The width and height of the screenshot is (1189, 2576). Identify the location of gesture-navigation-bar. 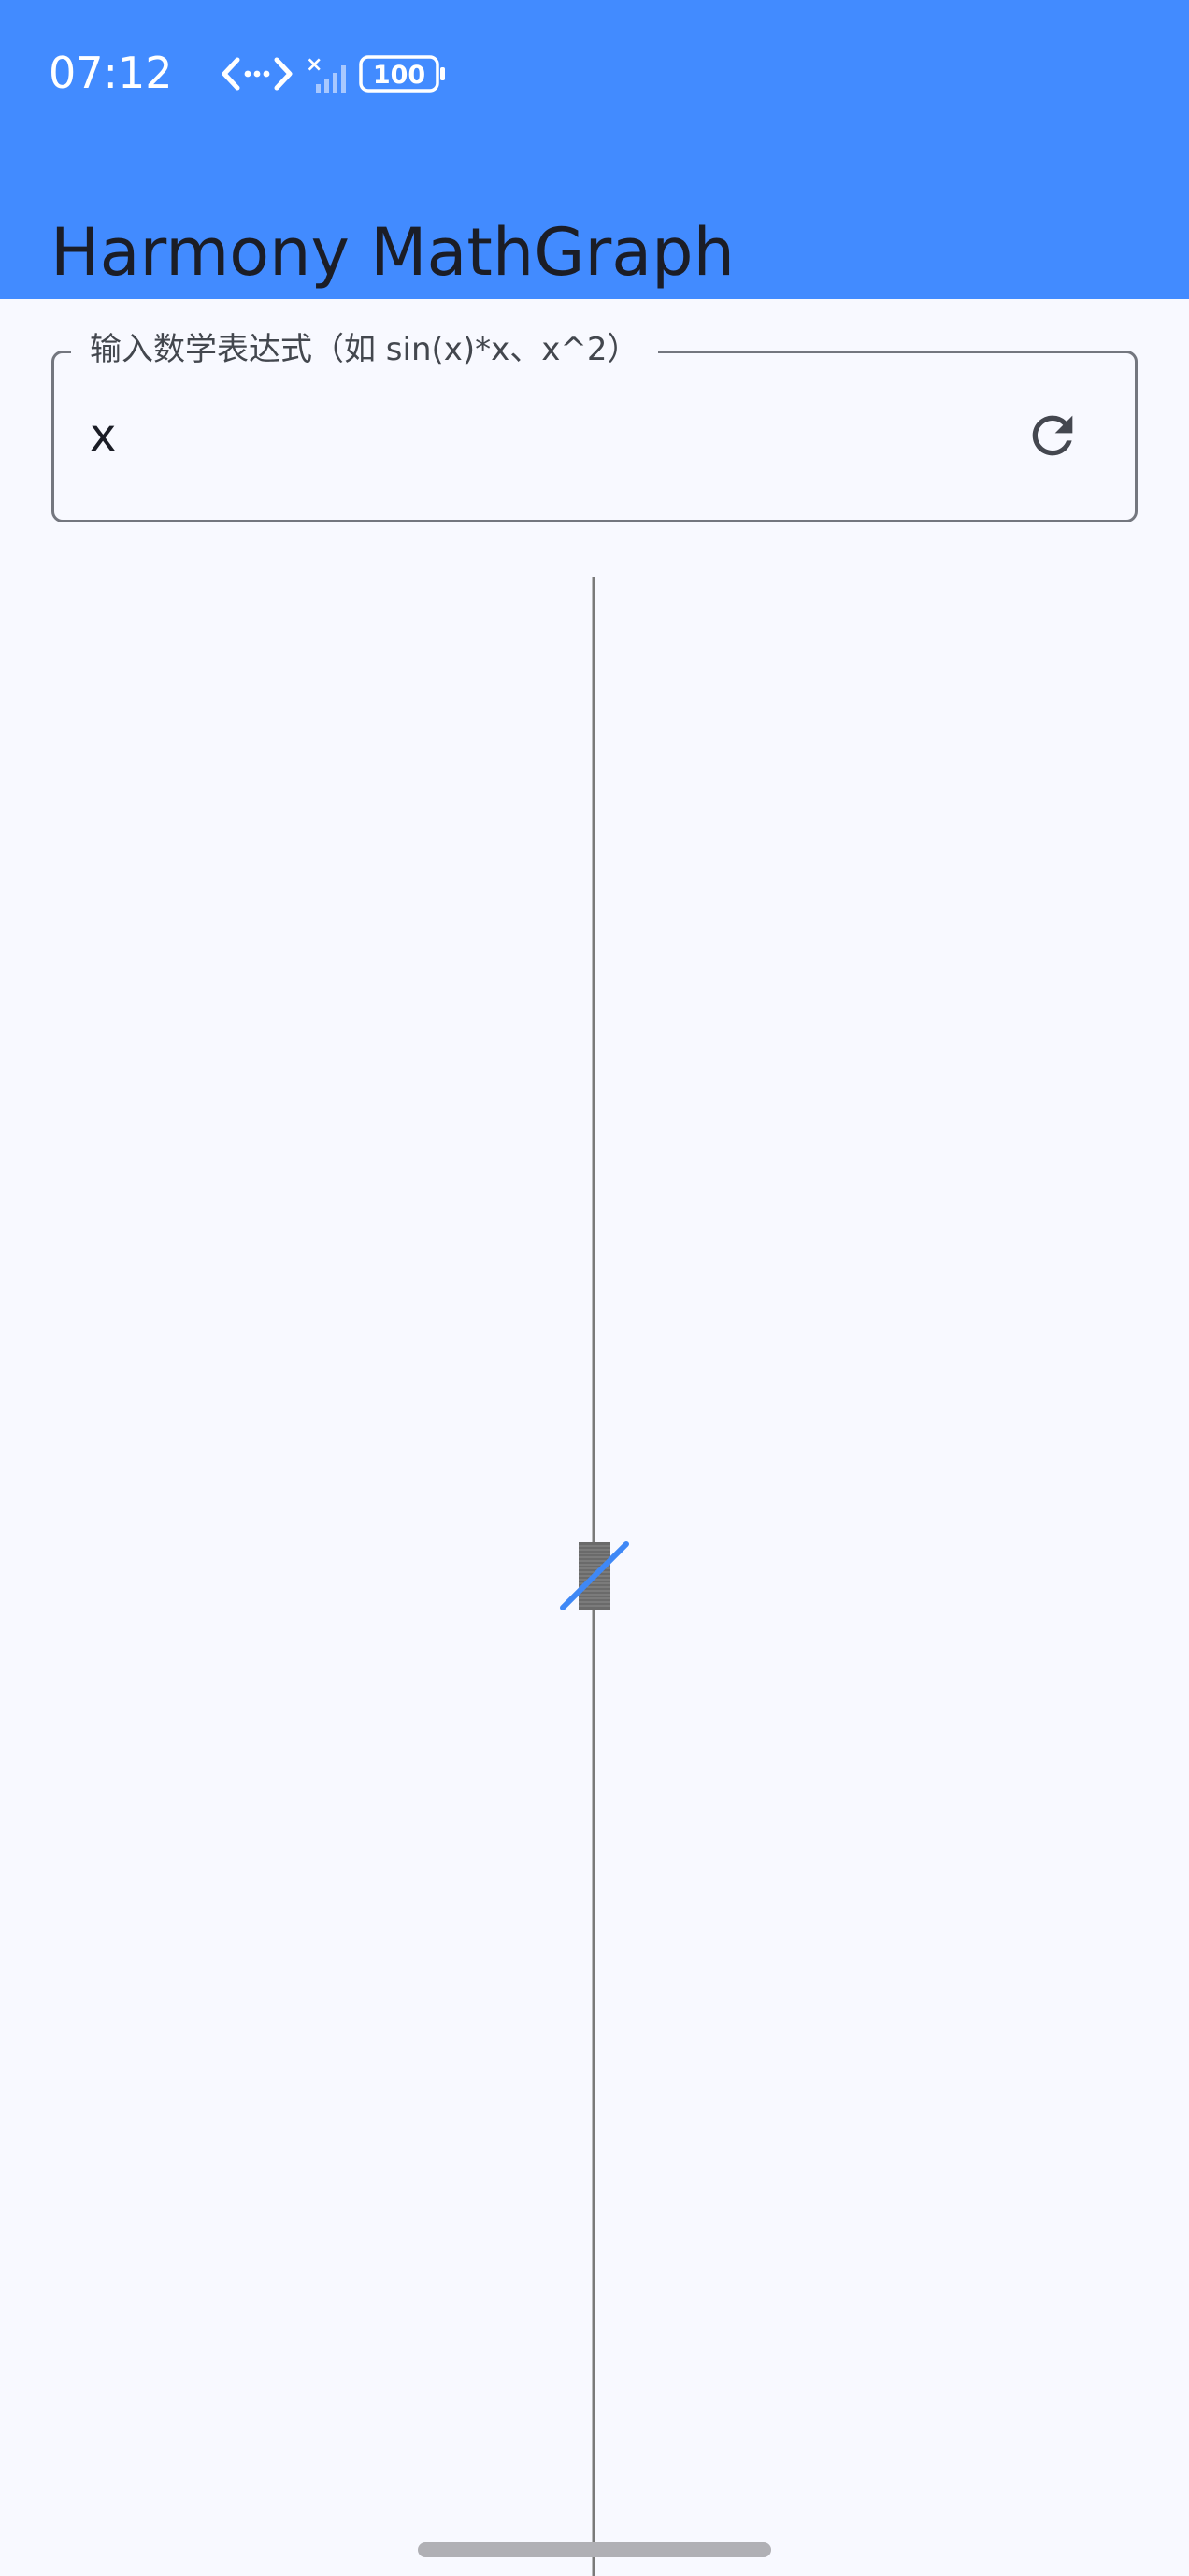
(594, 2549).